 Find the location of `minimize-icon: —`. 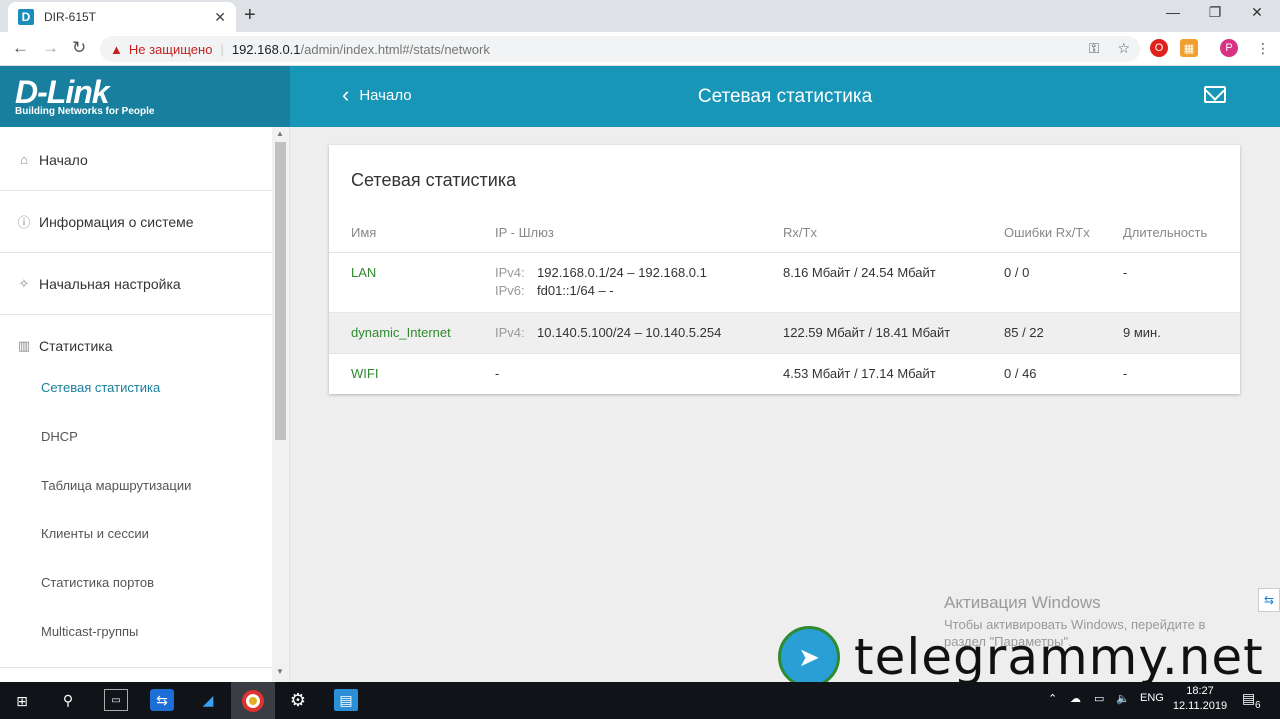

minimize-icon: — is located at coordinates (1173, 12).